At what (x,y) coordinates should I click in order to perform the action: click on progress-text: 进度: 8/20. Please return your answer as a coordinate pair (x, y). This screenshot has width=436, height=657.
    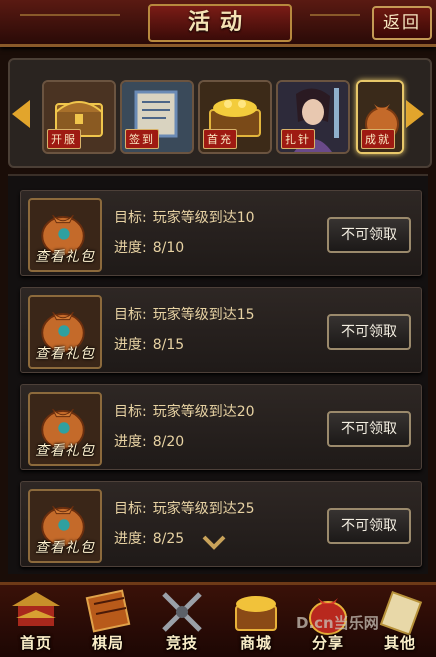
    Looking at the image, I should click on (149, 441).